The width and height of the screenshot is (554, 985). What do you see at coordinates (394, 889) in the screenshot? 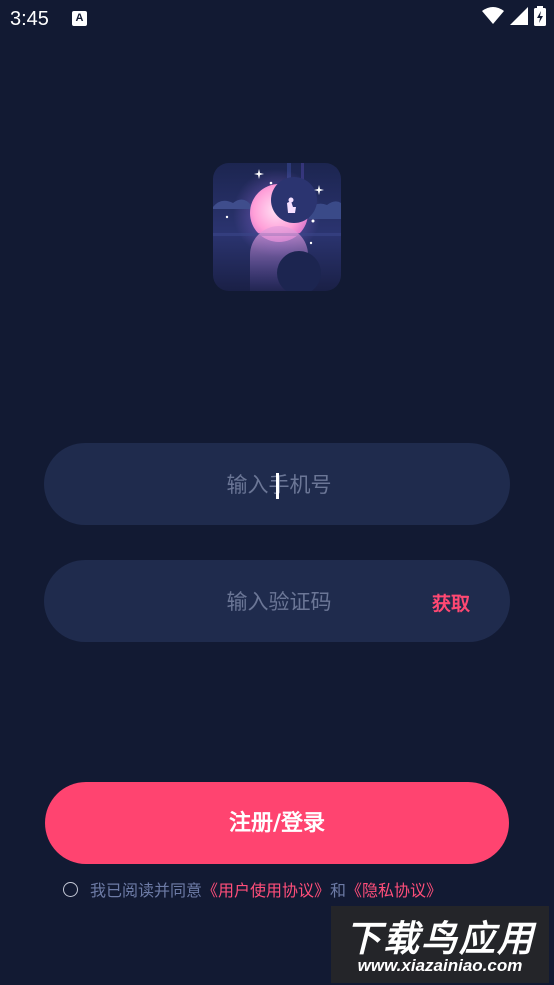
I see `privacy-policy-link: 《隐私协议》` at bounding box center [394, 889].